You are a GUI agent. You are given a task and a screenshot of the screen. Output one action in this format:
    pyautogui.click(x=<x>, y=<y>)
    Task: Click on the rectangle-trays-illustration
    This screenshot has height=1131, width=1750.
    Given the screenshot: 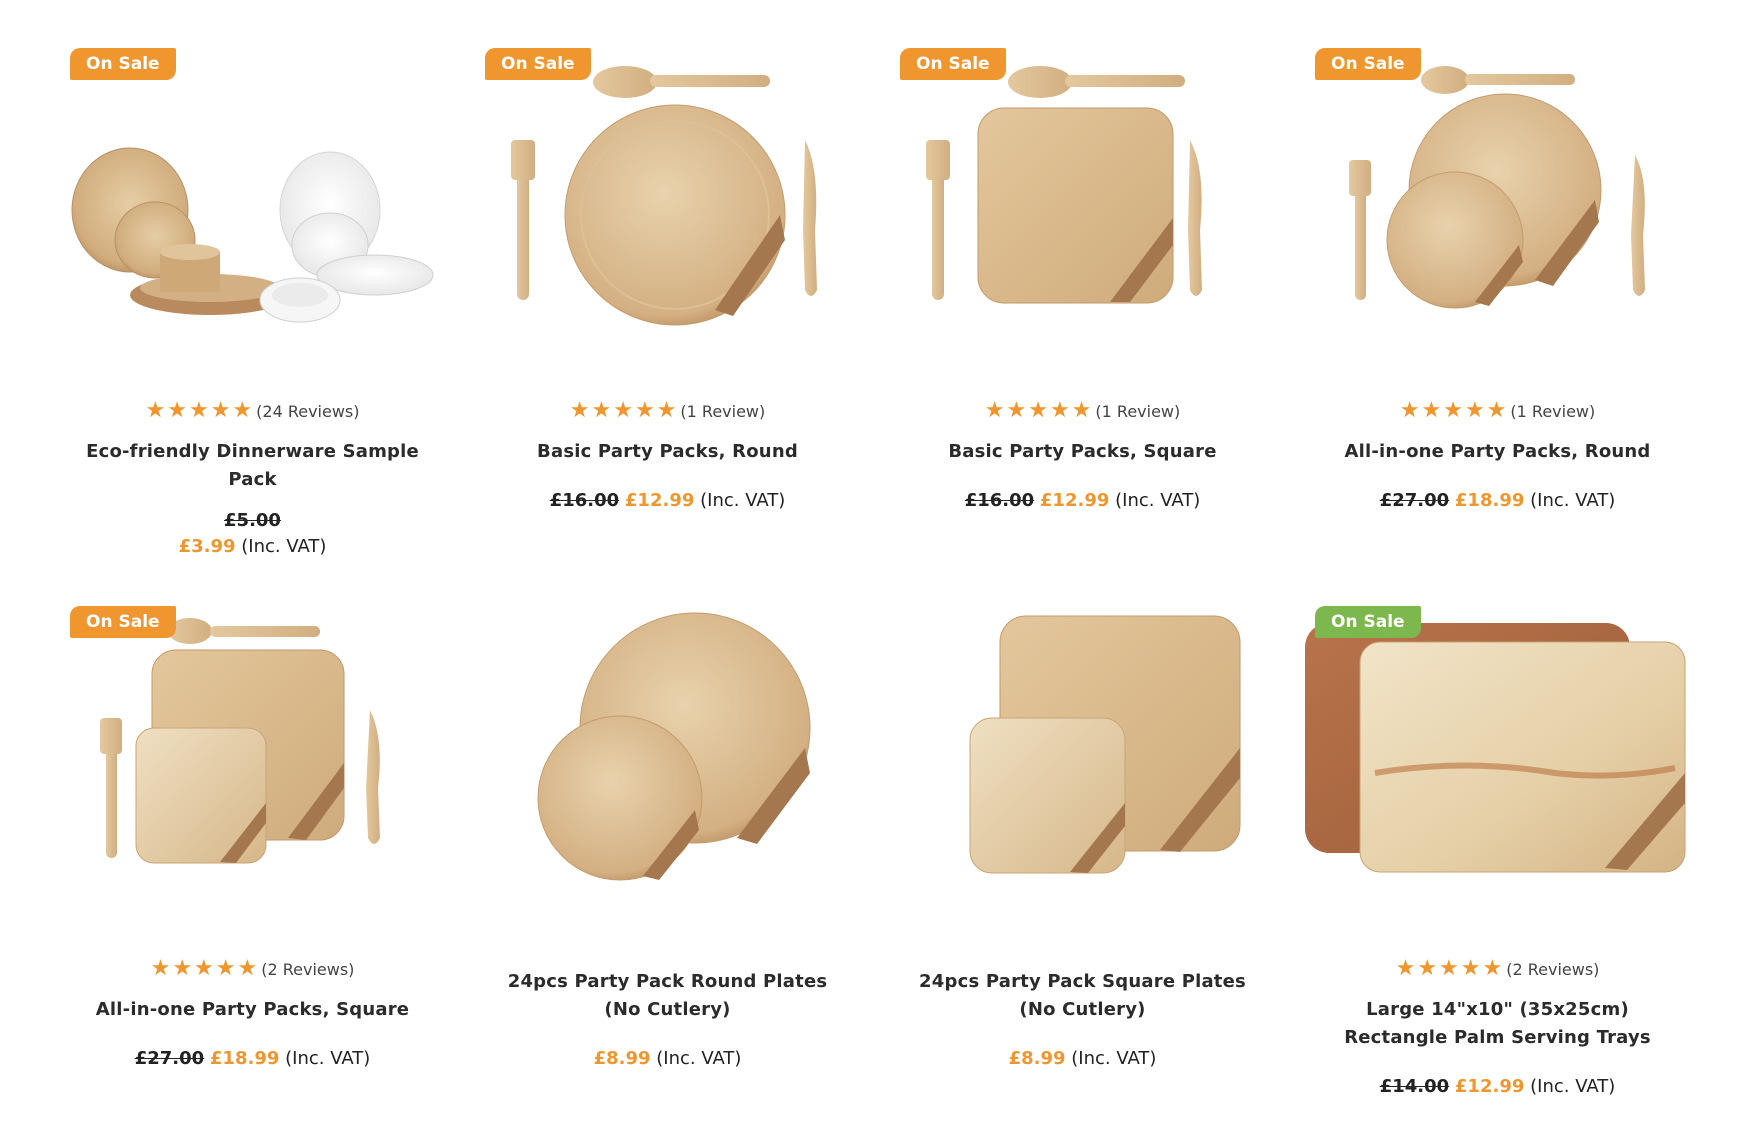 What is the action you would take?
    pyautogui.click(x=1495, y=748)
    